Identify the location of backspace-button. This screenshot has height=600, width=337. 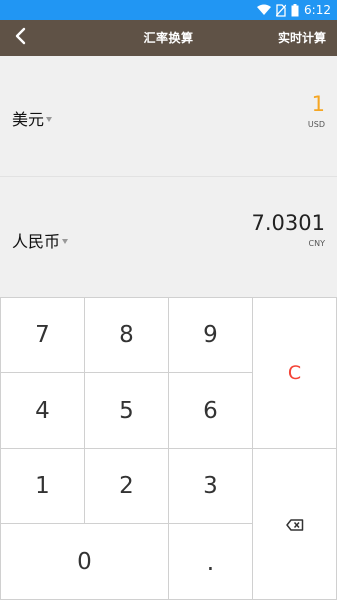
(295, 524).